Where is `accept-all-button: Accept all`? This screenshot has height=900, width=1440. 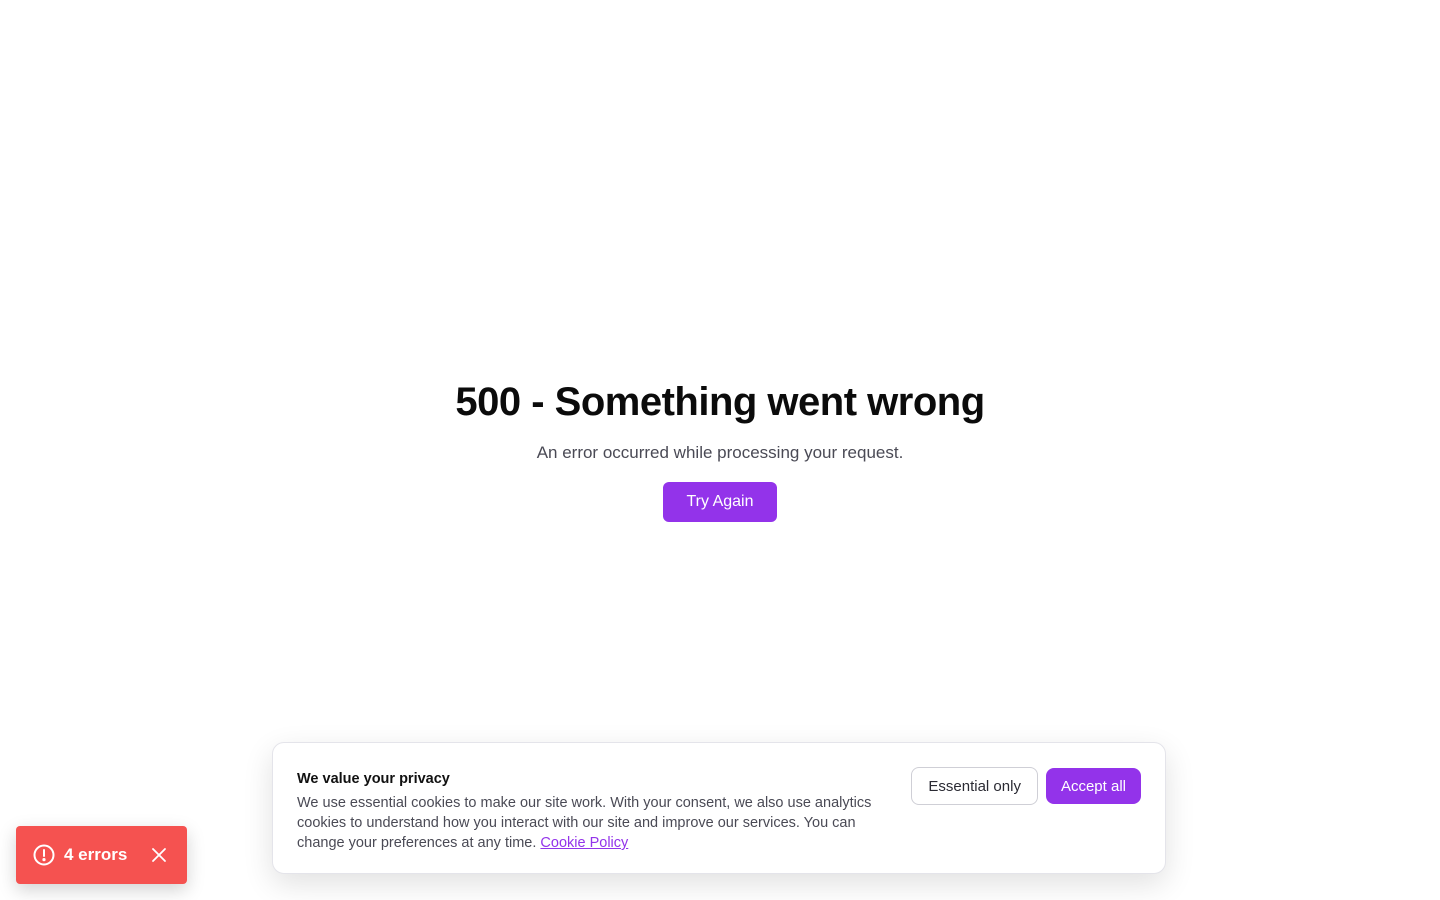
accept-all-button: Accept all is located at coordinates (1093, 786).